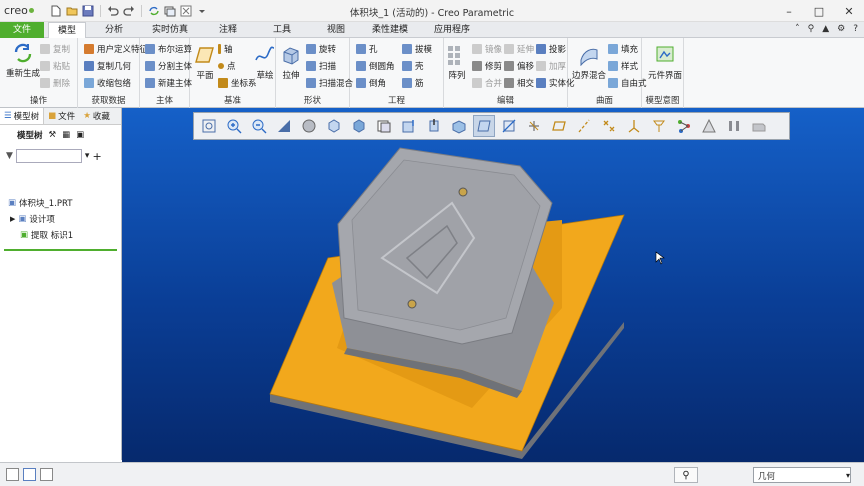 The height and width of the screenshot is (486, 864). I want to click on add-filter-icon: +, so click(96, 156).